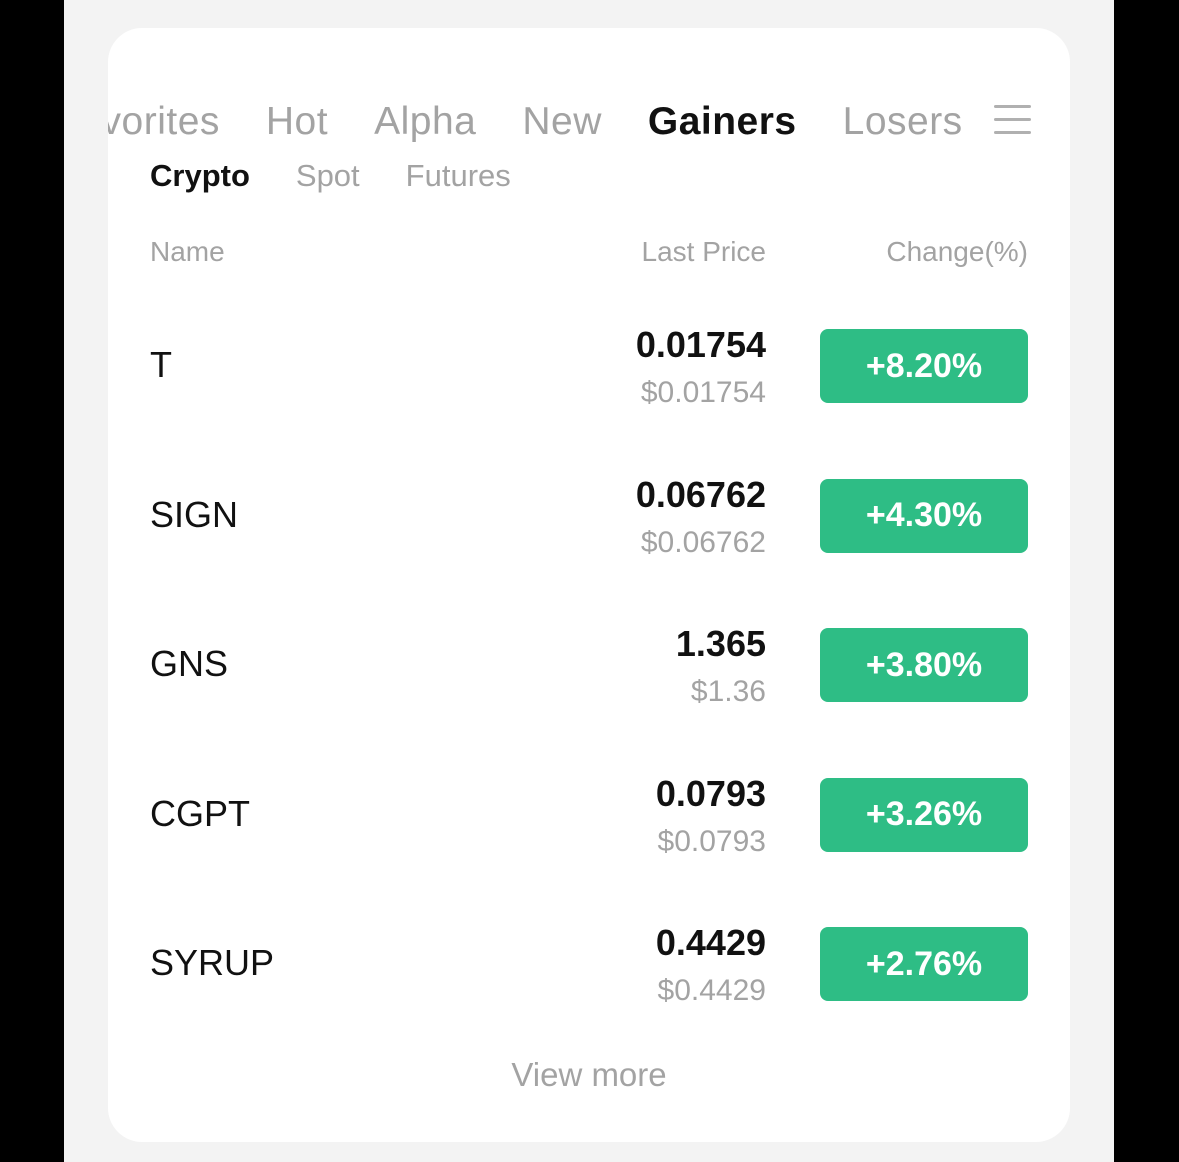 This screenshot has height=1162, width=1179. I want to click on table-row: T 0.01754 $0.01754 +8.20%, so click(589, 393).